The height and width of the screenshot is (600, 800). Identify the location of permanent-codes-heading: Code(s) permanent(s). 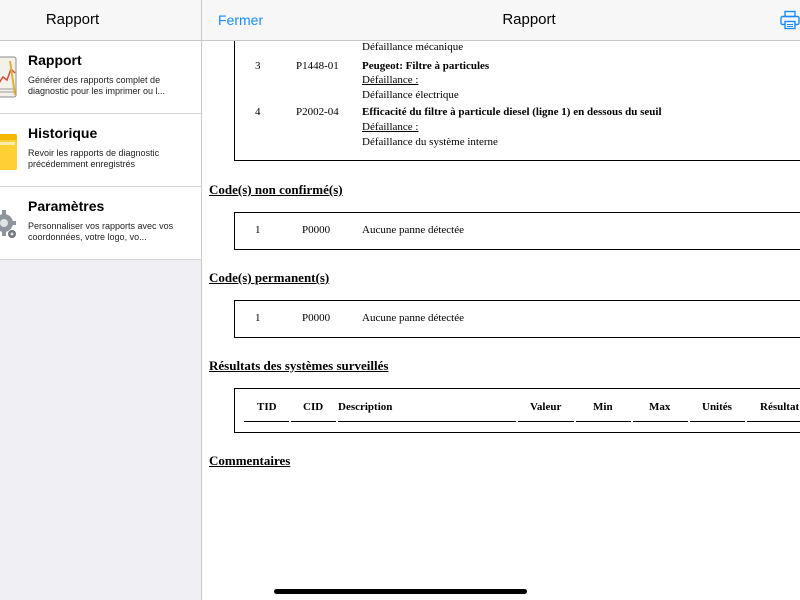
(269, 277).